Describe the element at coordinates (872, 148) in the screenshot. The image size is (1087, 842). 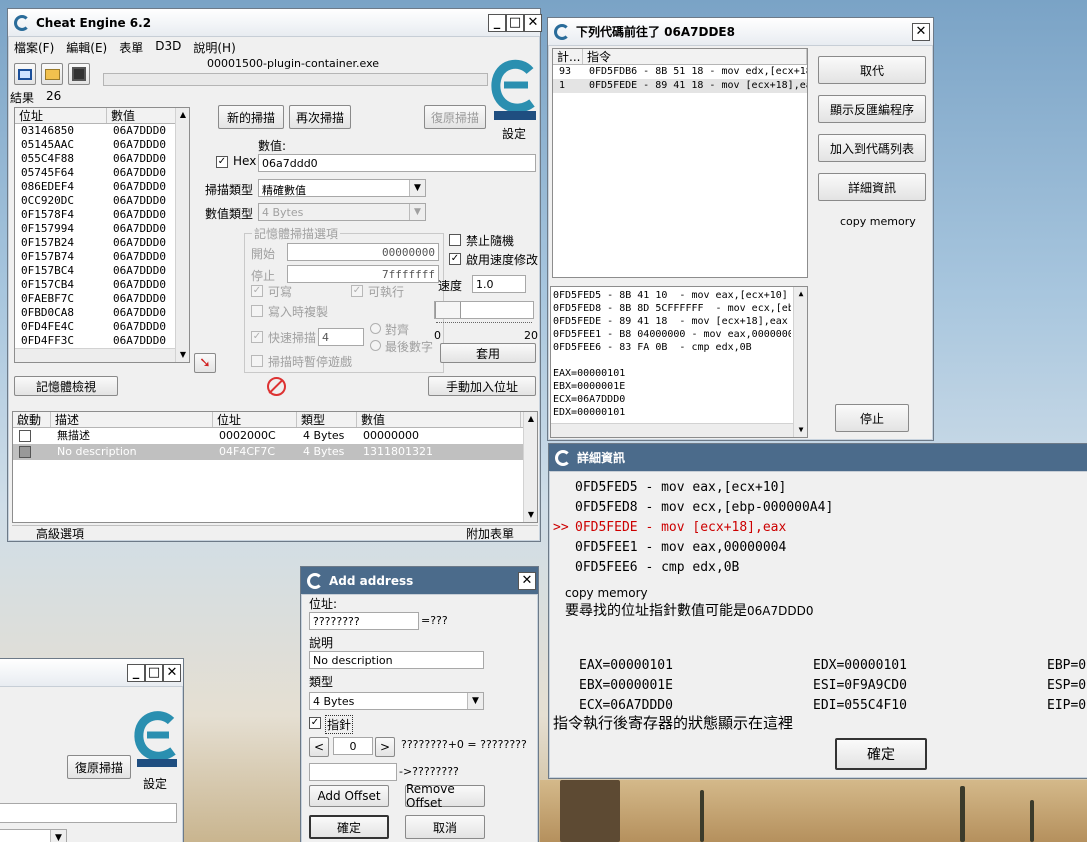
I see `add-to-codelist-button: 加入到代碼列表` at that location.